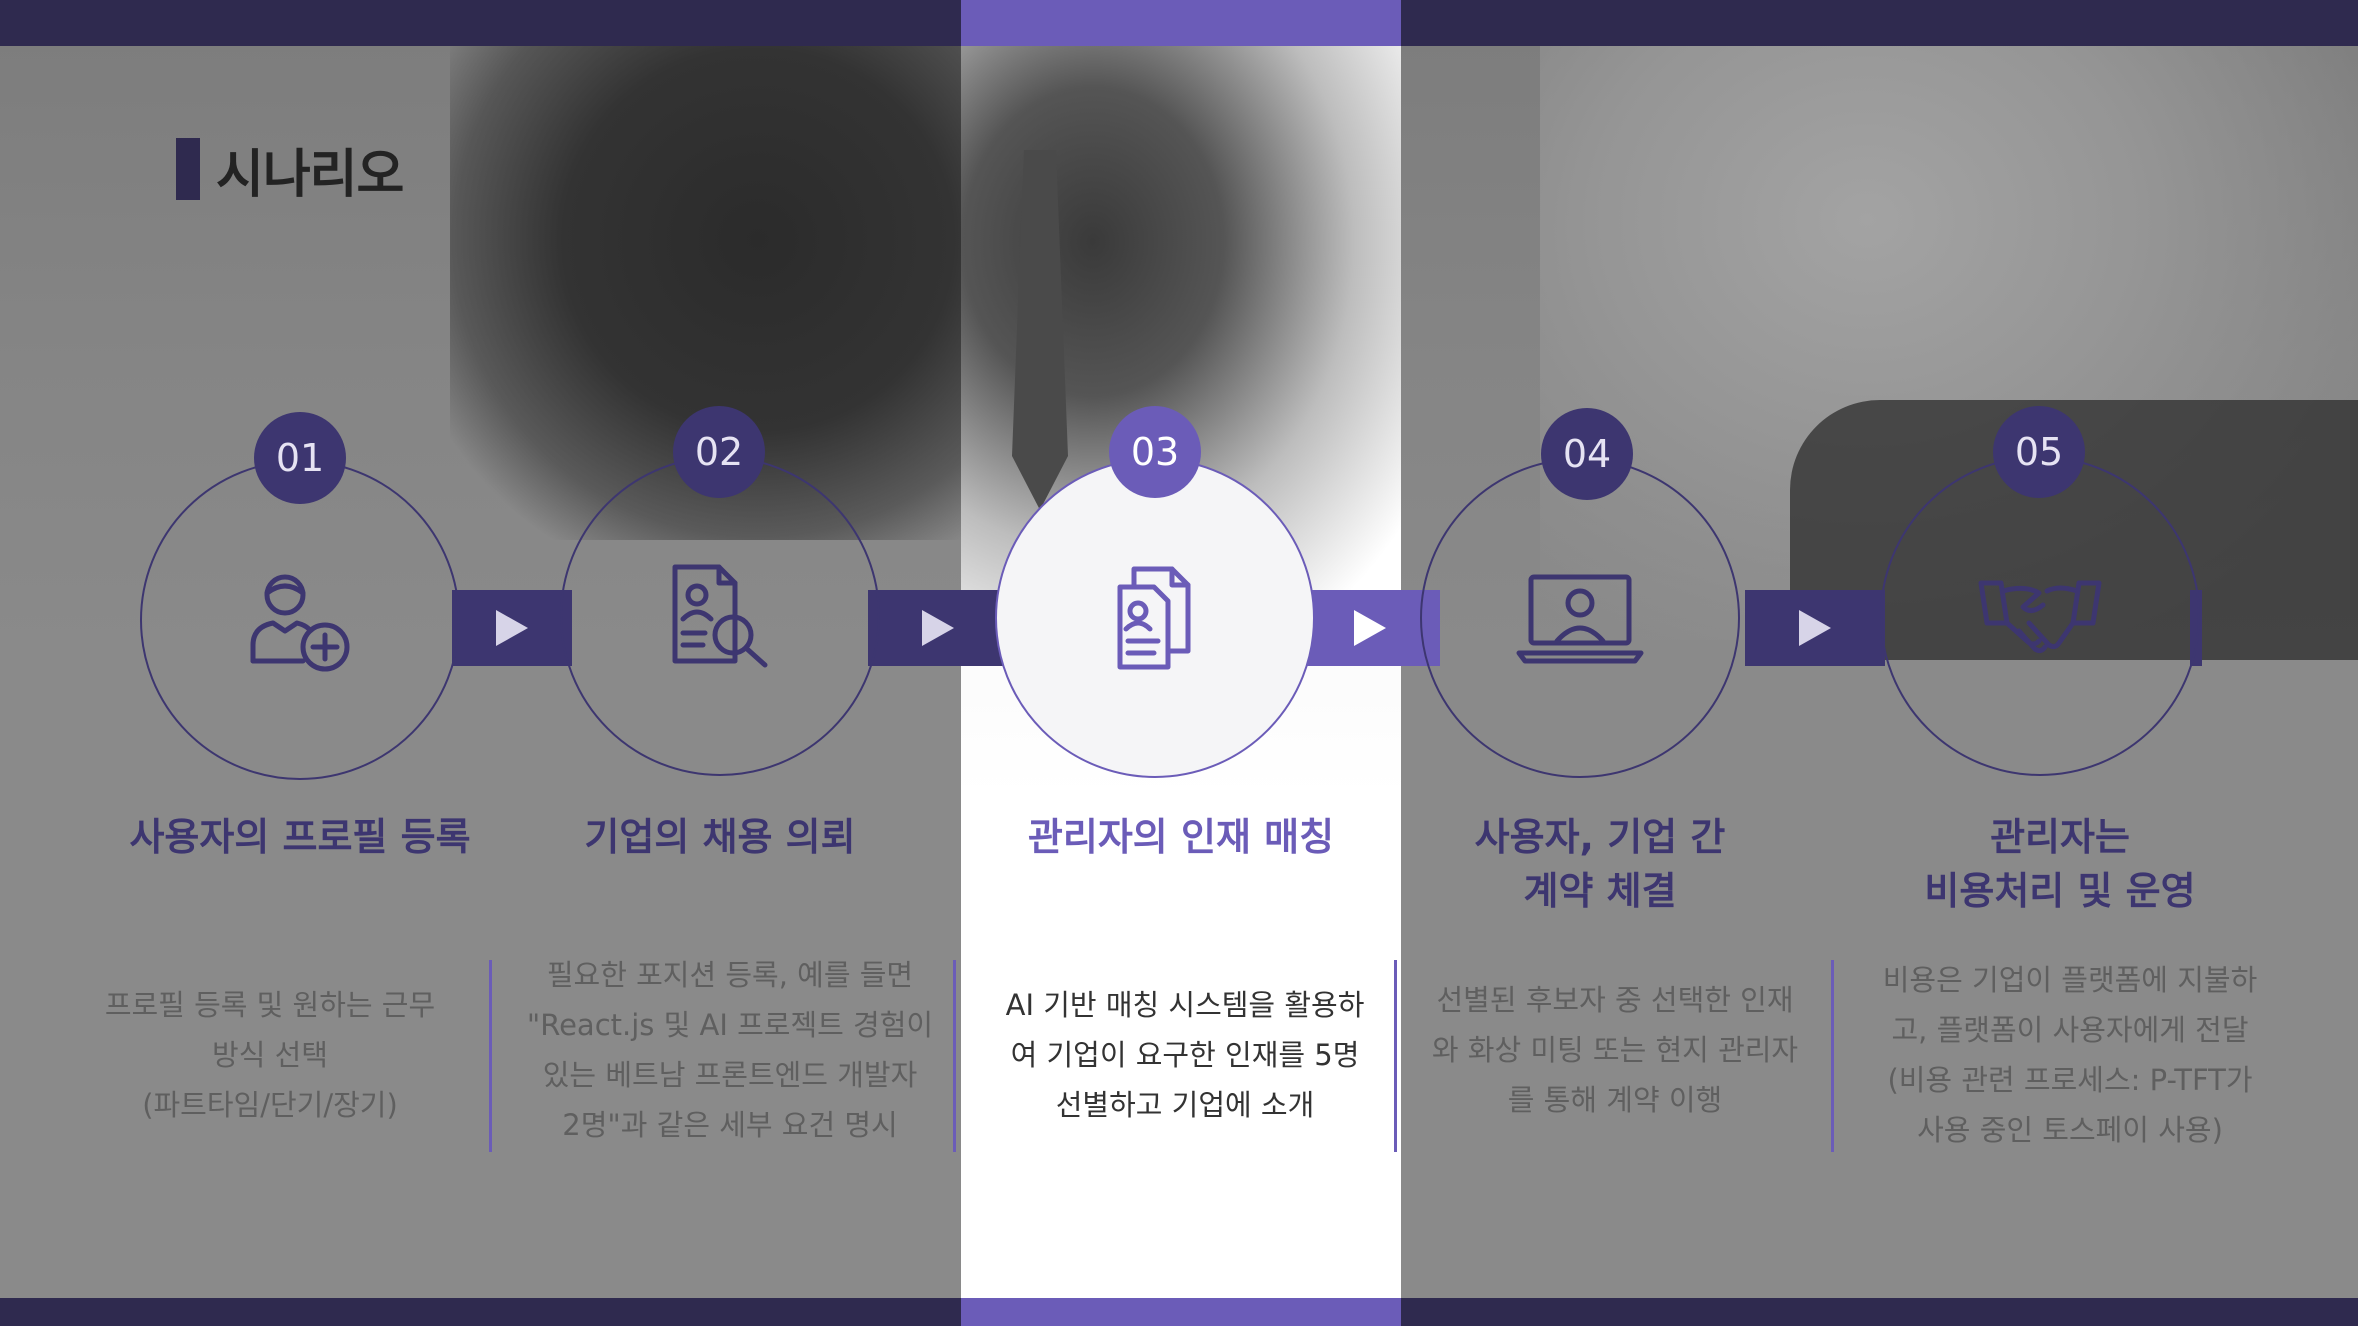  I want to click on resume-documents-icon, so click(1155, 618).